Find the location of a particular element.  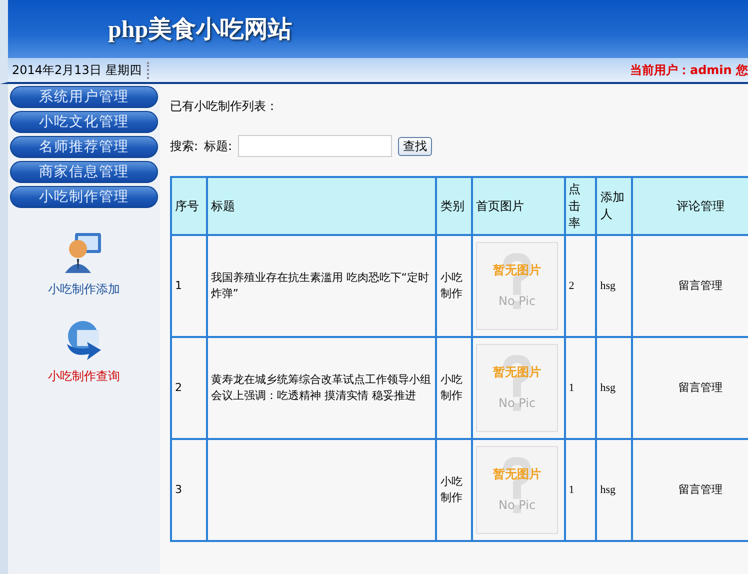

column-header: 评论管理 is located at coordinates (690, 206).